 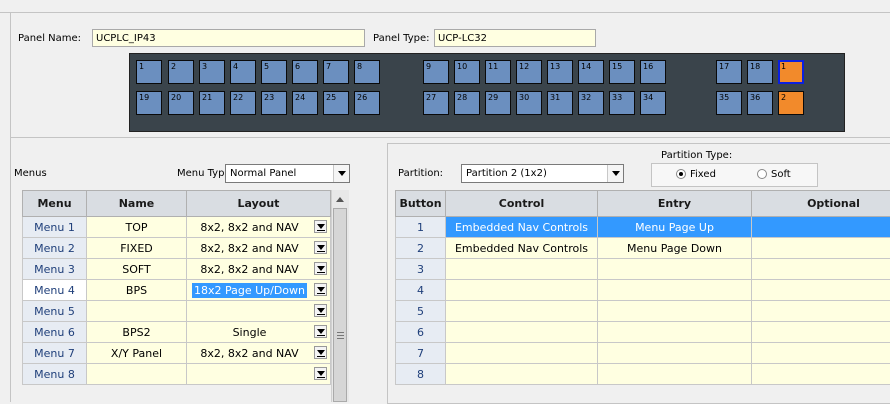 I want to click on panel-key: 22, so click(x=243, y=103).